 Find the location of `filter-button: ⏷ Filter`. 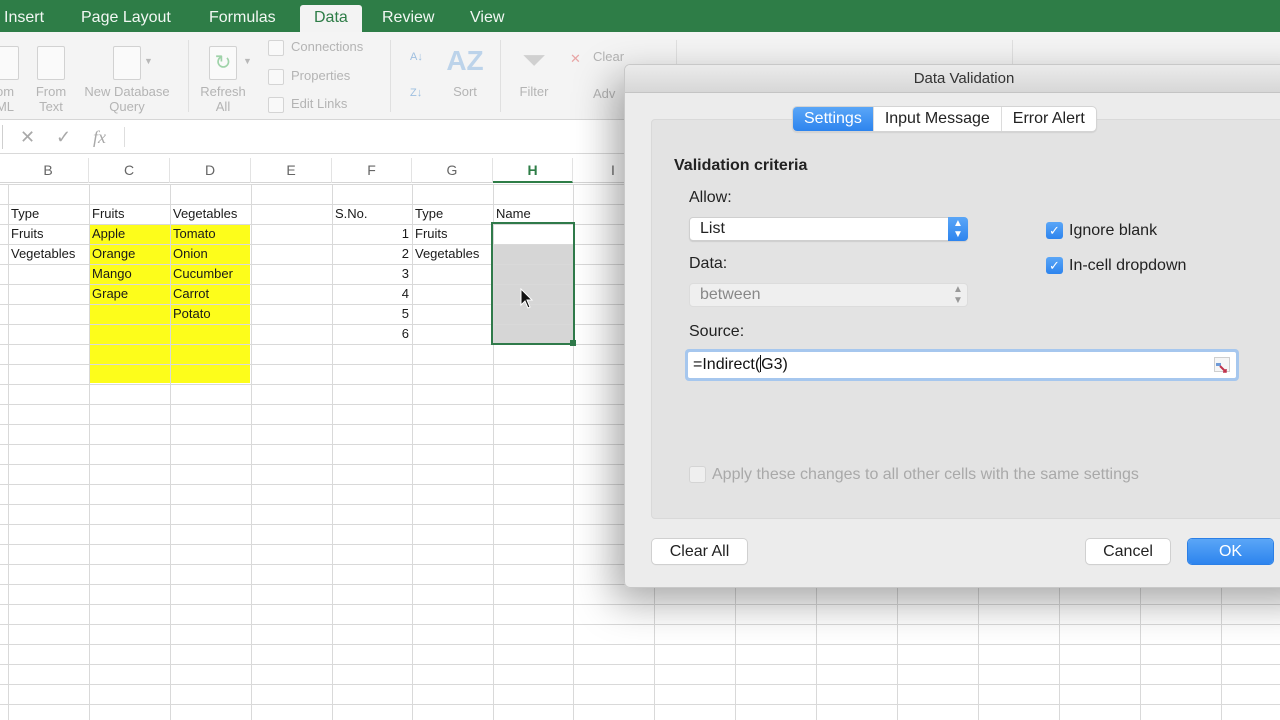

filter-button: ⏷ Filter is located at coordinates (534, 70).